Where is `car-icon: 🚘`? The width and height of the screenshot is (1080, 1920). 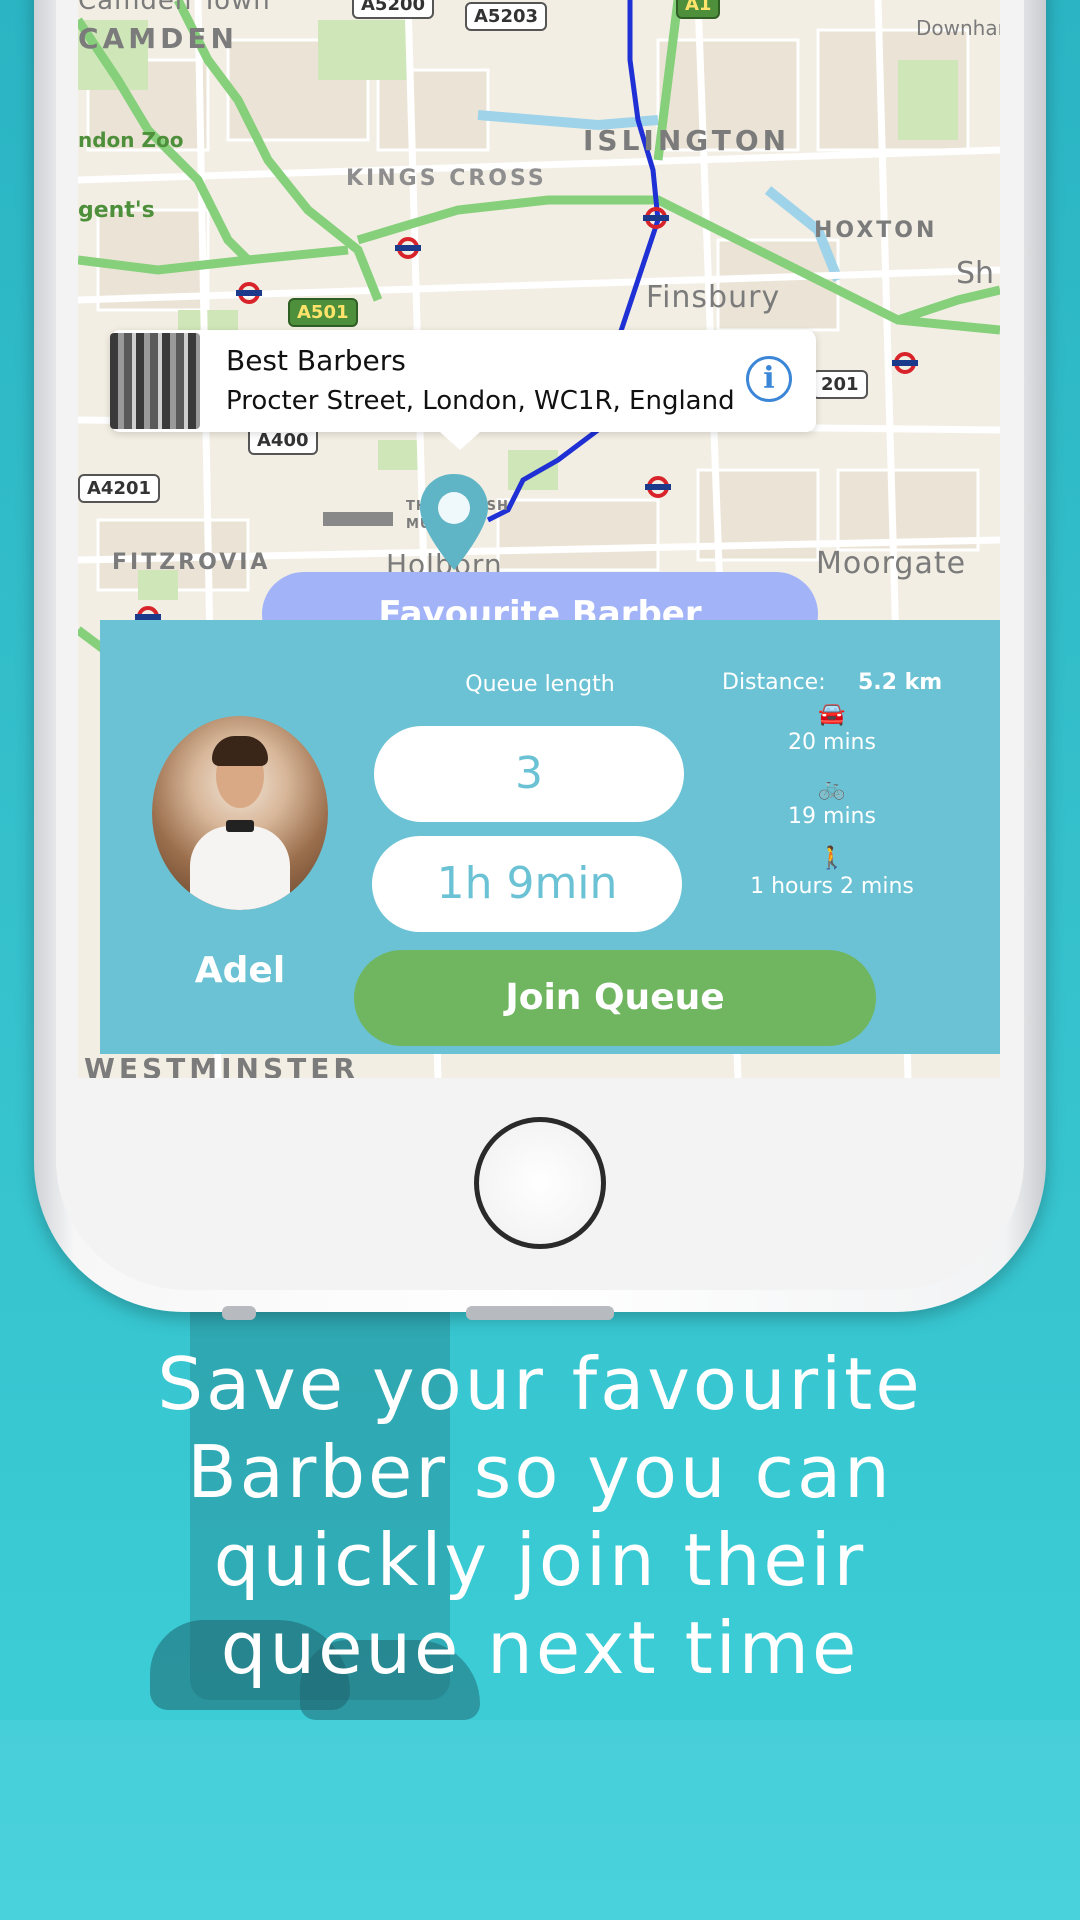 car-icon: 🚘 is located at coordinates (832, 714).